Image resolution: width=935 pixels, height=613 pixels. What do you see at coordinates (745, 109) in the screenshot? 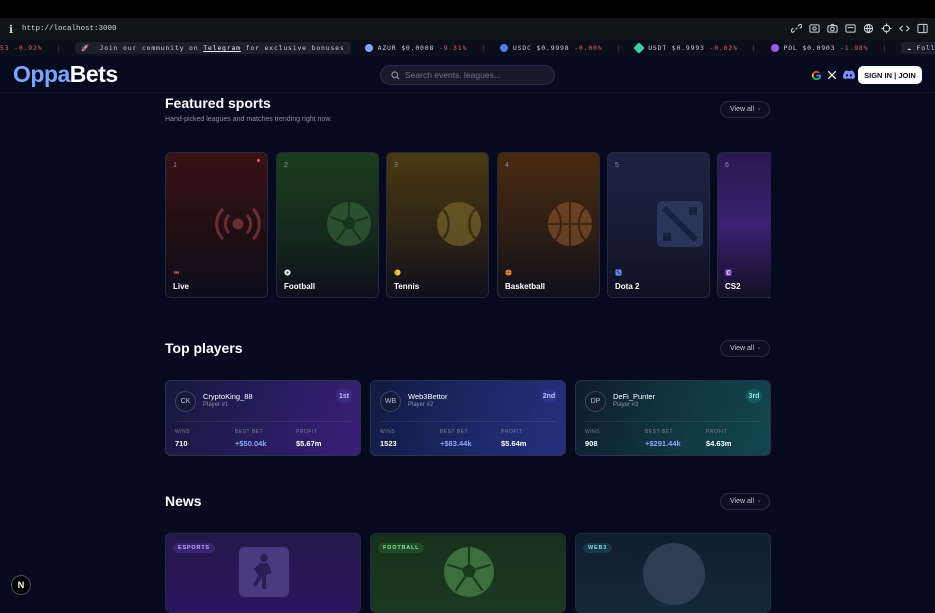
I see `featured-view-all-button: View all ›` at bounding box center [745, 109].